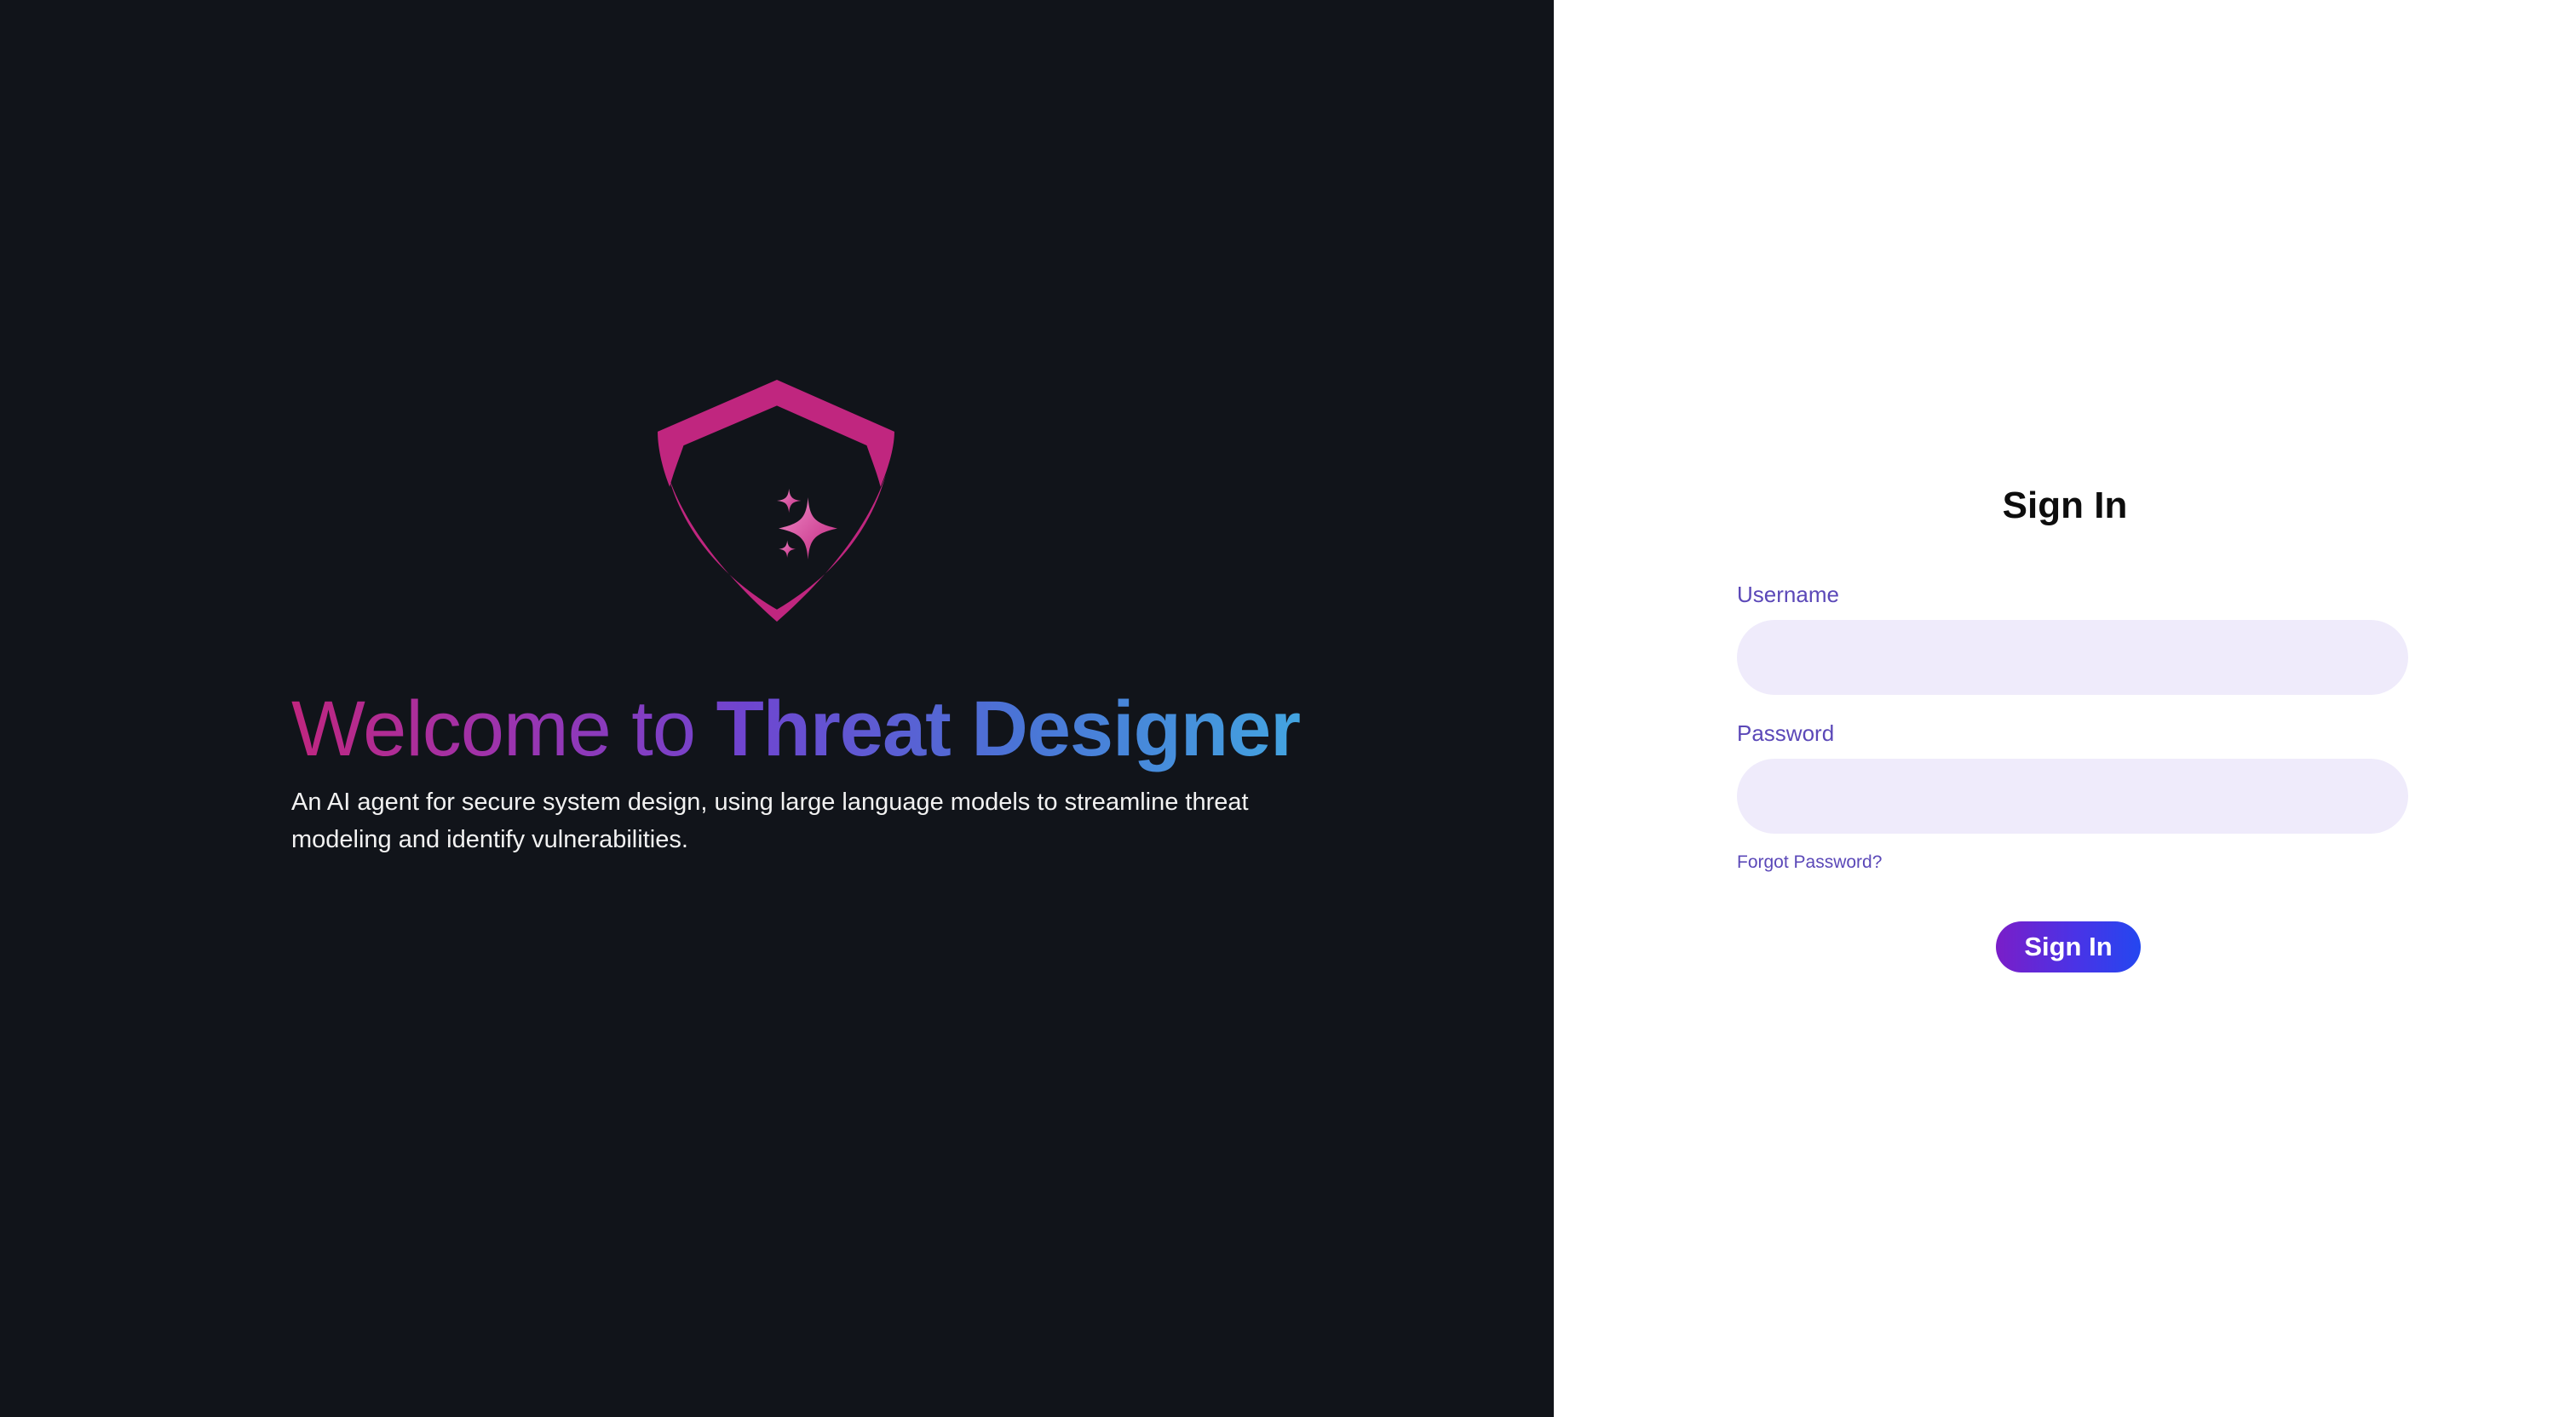  I want to click on signin-title: Sign In, so click(2065, 506).